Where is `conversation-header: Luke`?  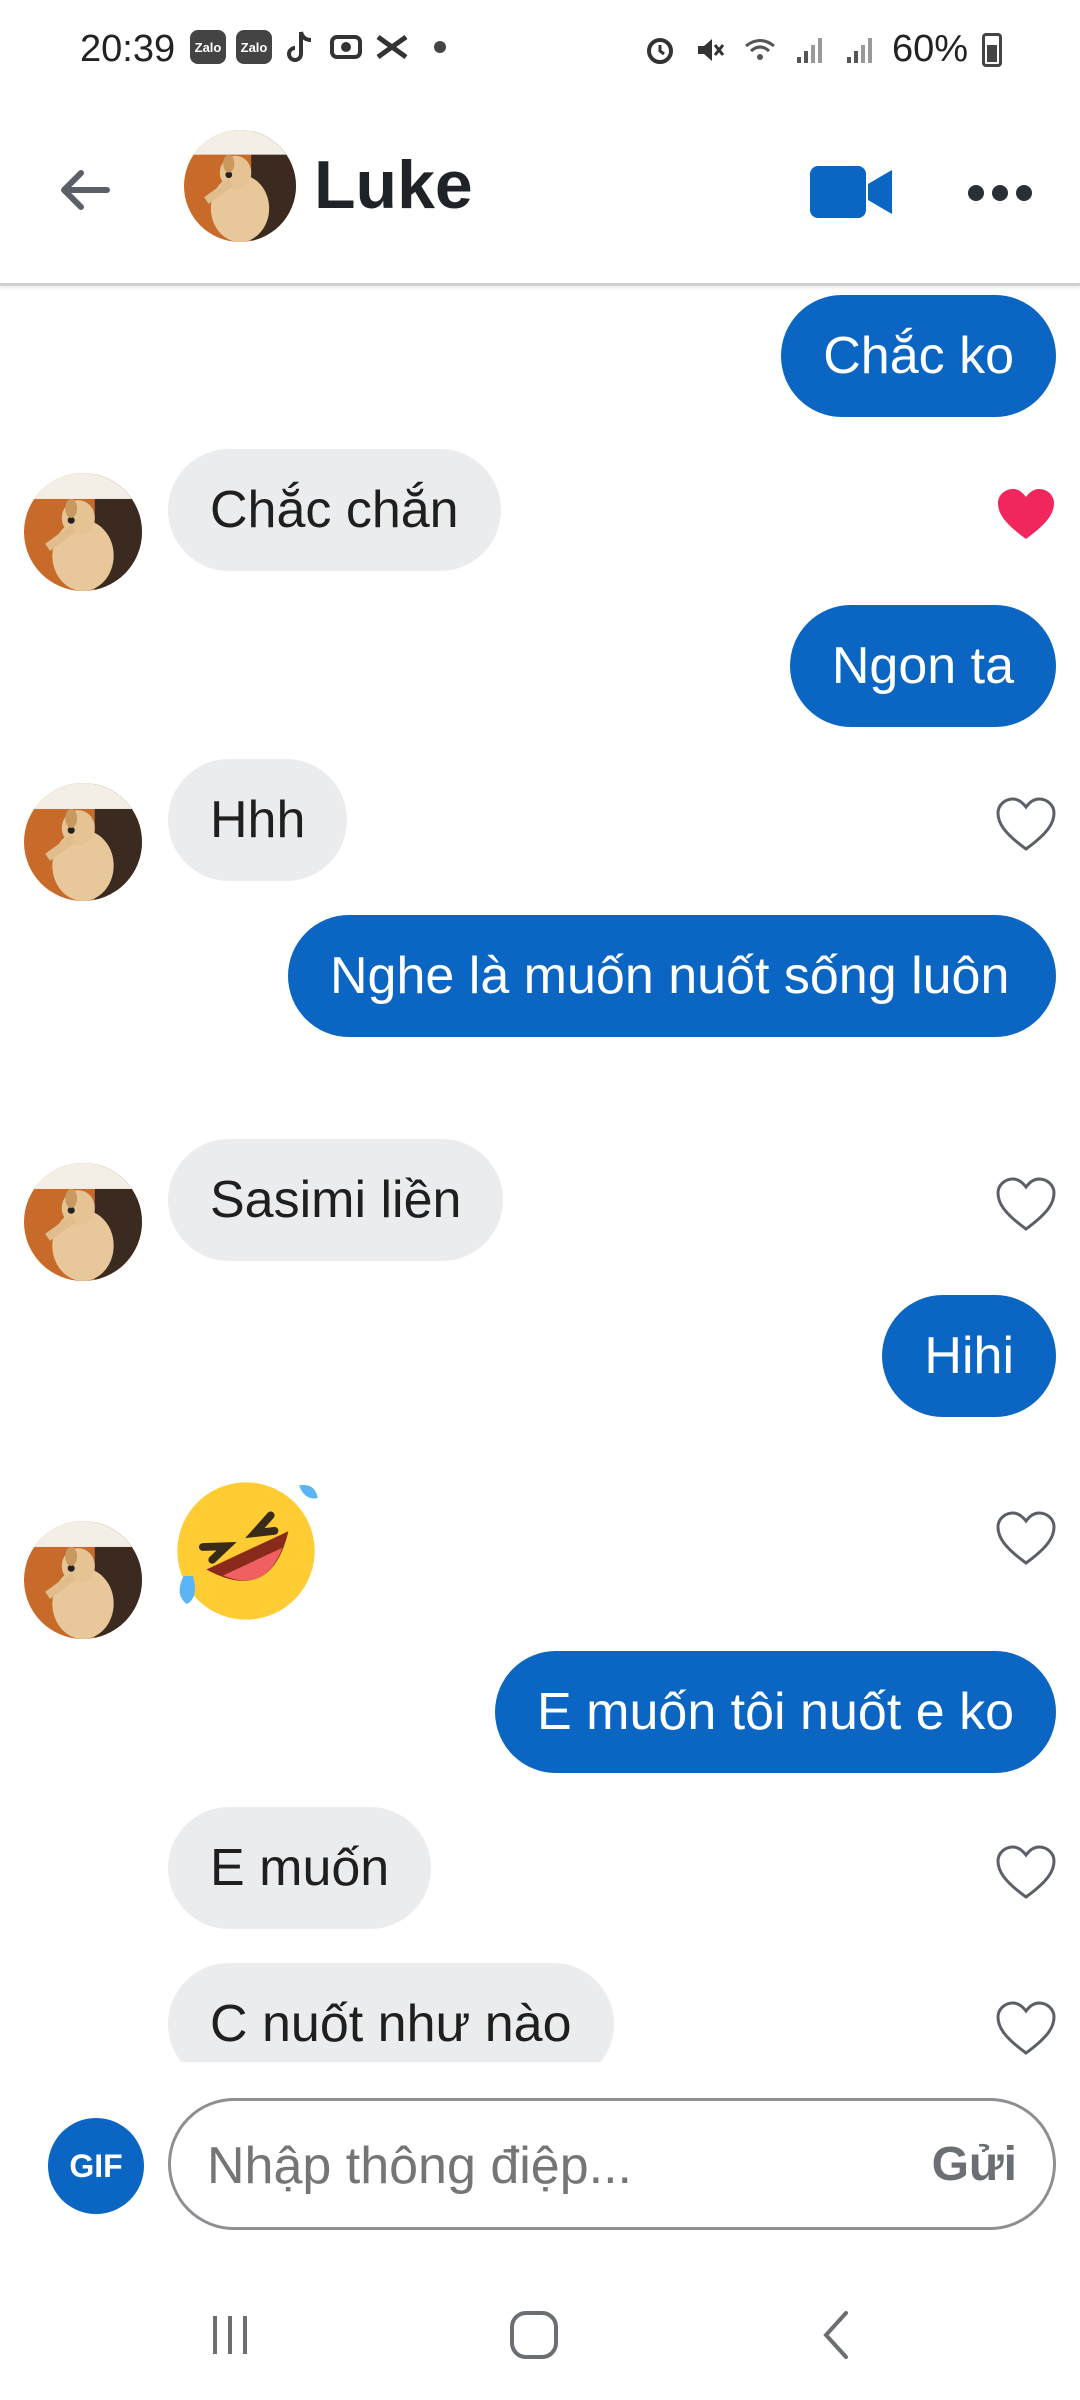 conversation-header: Luke is located at coordinates (540, 193).